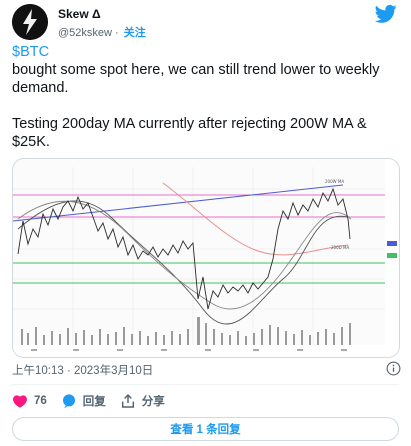 The image size is (411, 446). What do you see at coordinates (205, 22) in the screenshot?
I see `tweet-header: Skew Δ @52kskew · 关注` at bounding box center [205, 22].